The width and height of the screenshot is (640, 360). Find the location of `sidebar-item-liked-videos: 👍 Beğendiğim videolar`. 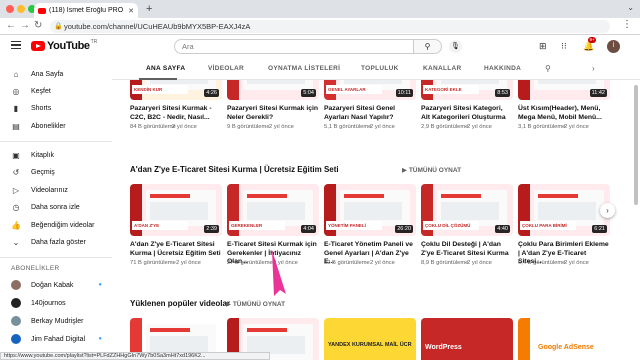

sidebar-item-liked-videos: 👍 Beğendiğim videolar is located at coordinates (56, 225).